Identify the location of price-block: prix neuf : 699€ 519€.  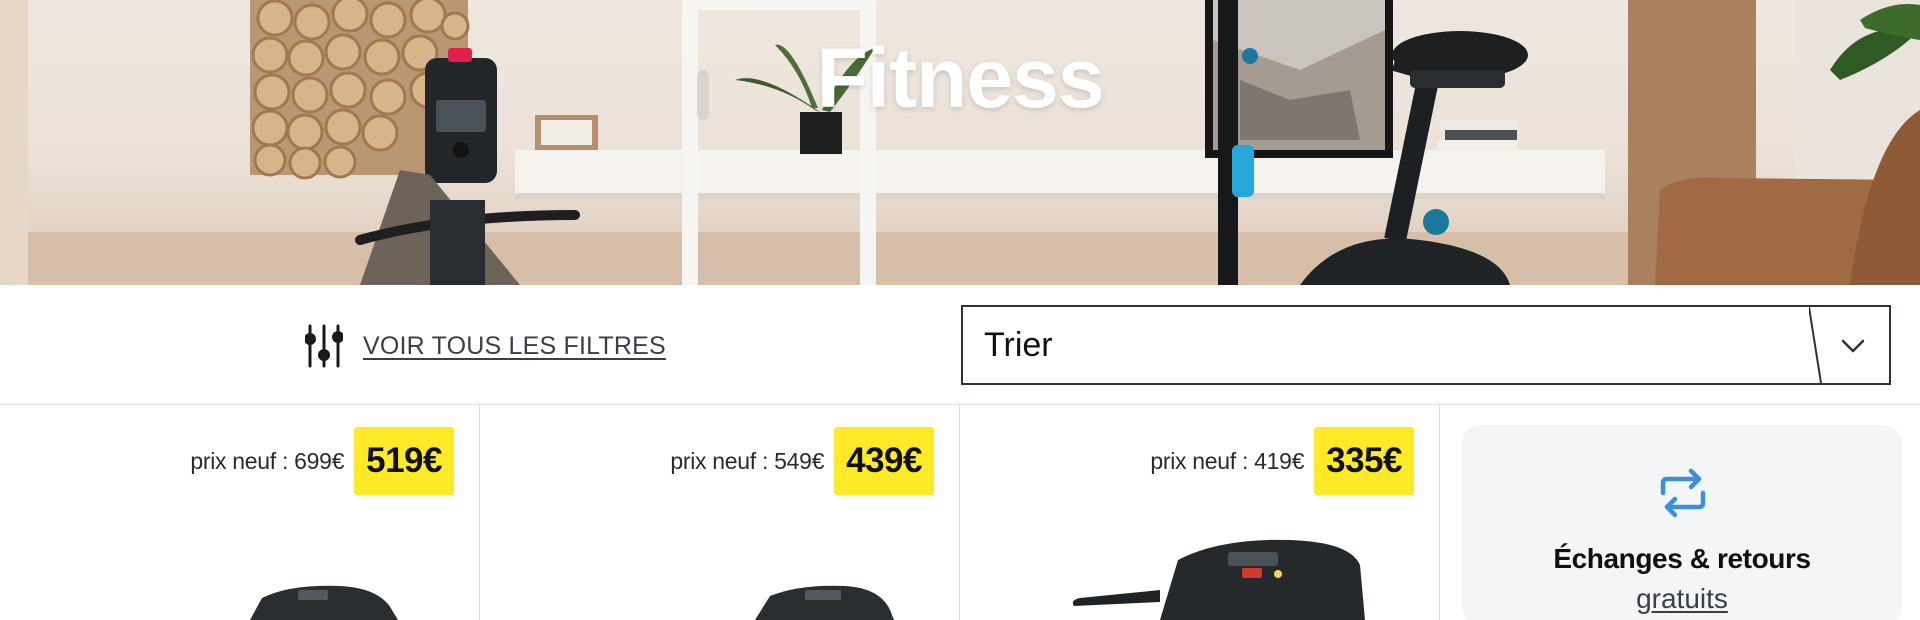
(322, 461).